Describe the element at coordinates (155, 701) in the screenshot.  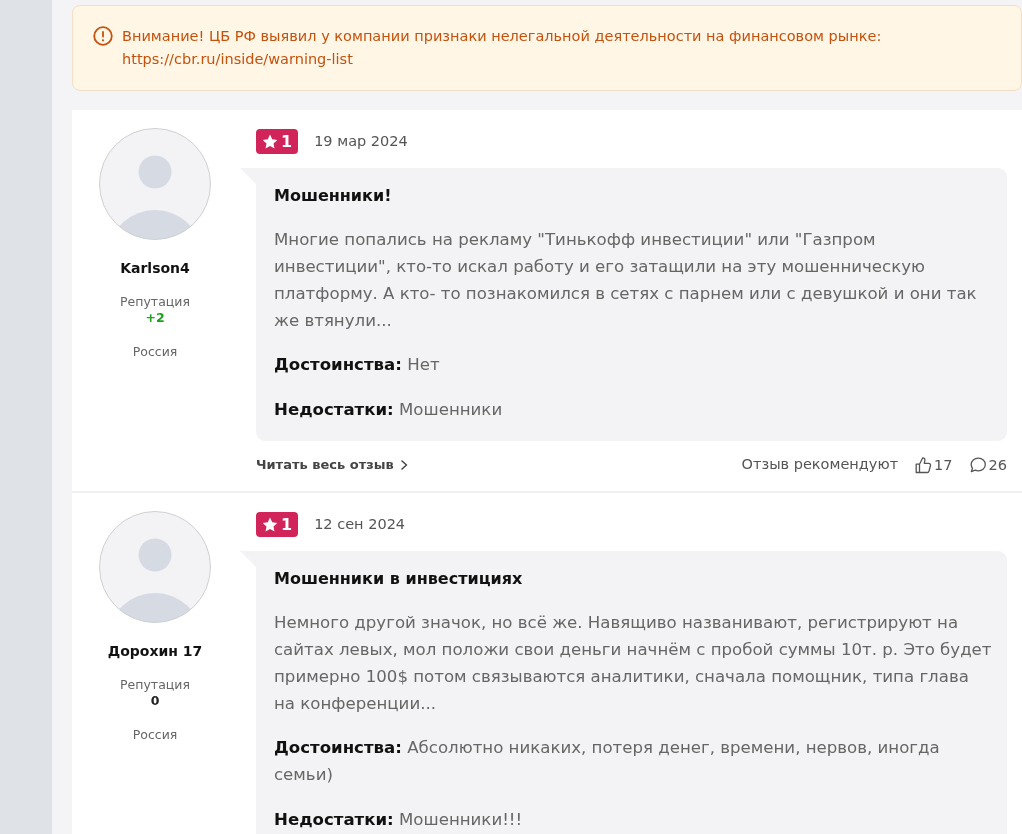
I see `reputation-value: 0` at that location.